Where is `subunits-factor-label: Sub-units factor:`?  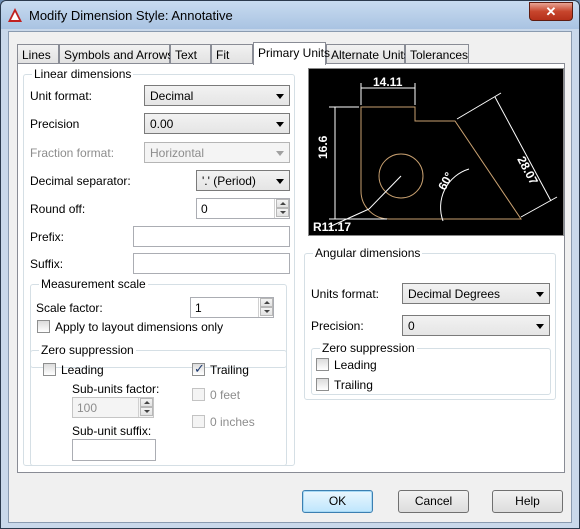
subunits-factor-label: Sub-units factor: is located at coordinates (116, 389).